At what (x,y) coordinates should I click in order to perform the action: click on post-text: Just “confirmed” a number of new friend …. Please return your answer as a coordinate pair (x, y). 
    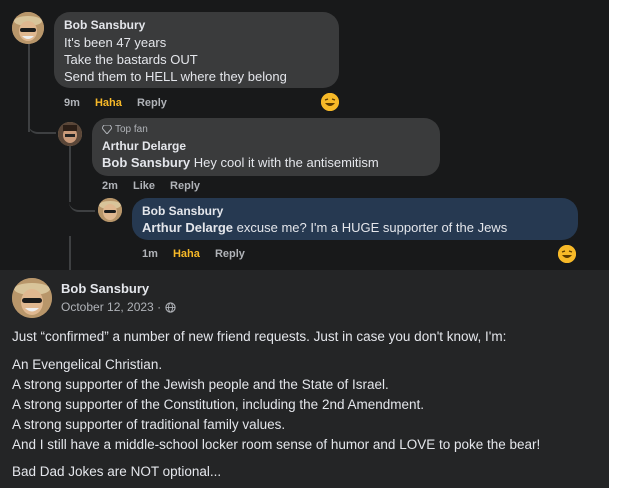
    Looking at the image, I should click on (259, 336).